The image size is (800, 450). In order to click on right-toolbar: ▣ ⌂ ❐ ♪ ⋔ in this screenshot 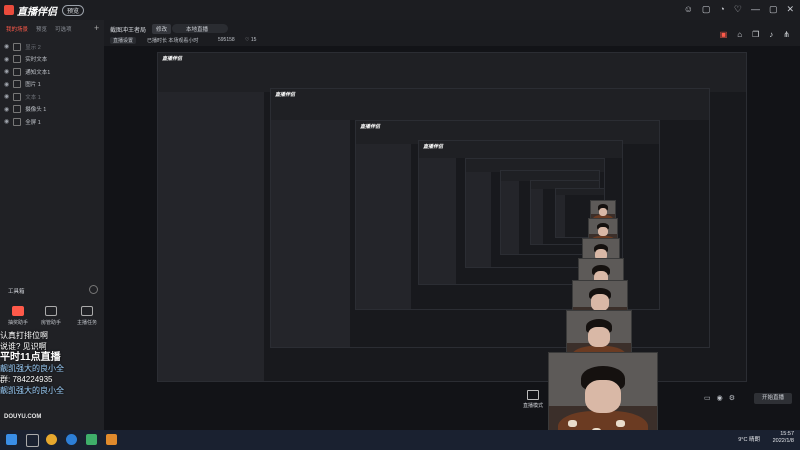, I will do `click(755, 34)`.